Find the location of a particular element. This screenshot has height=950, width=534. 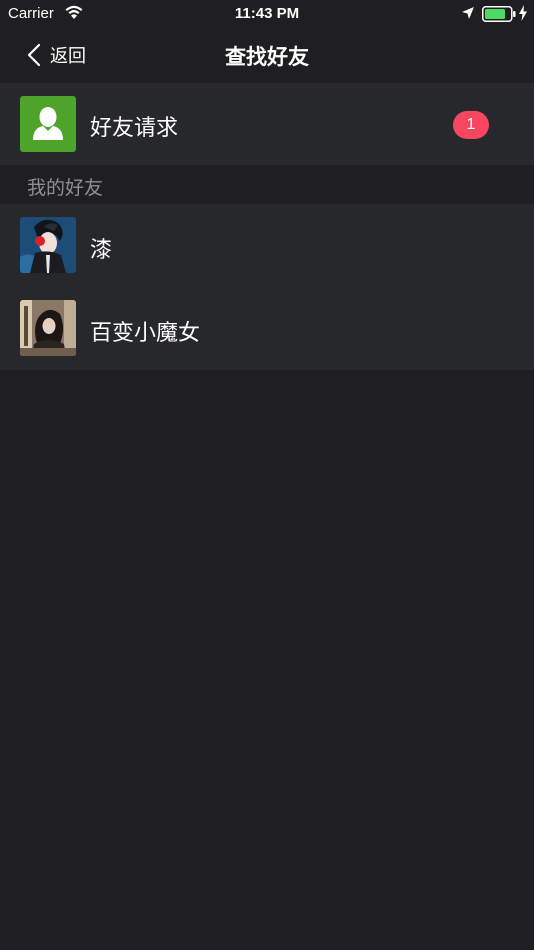

list-item: 漆 is located at coordinates (267, 245).